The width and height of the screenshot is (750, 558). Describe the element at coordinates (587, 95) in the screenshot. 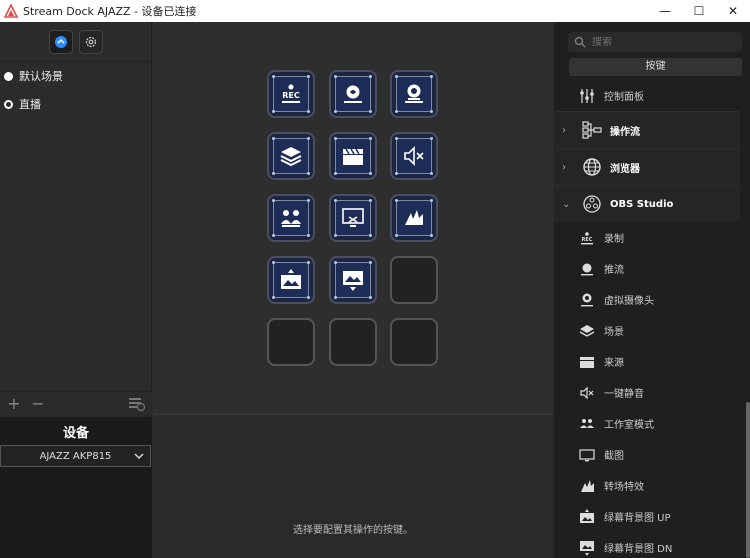

I see `sliders-icon` at that location.